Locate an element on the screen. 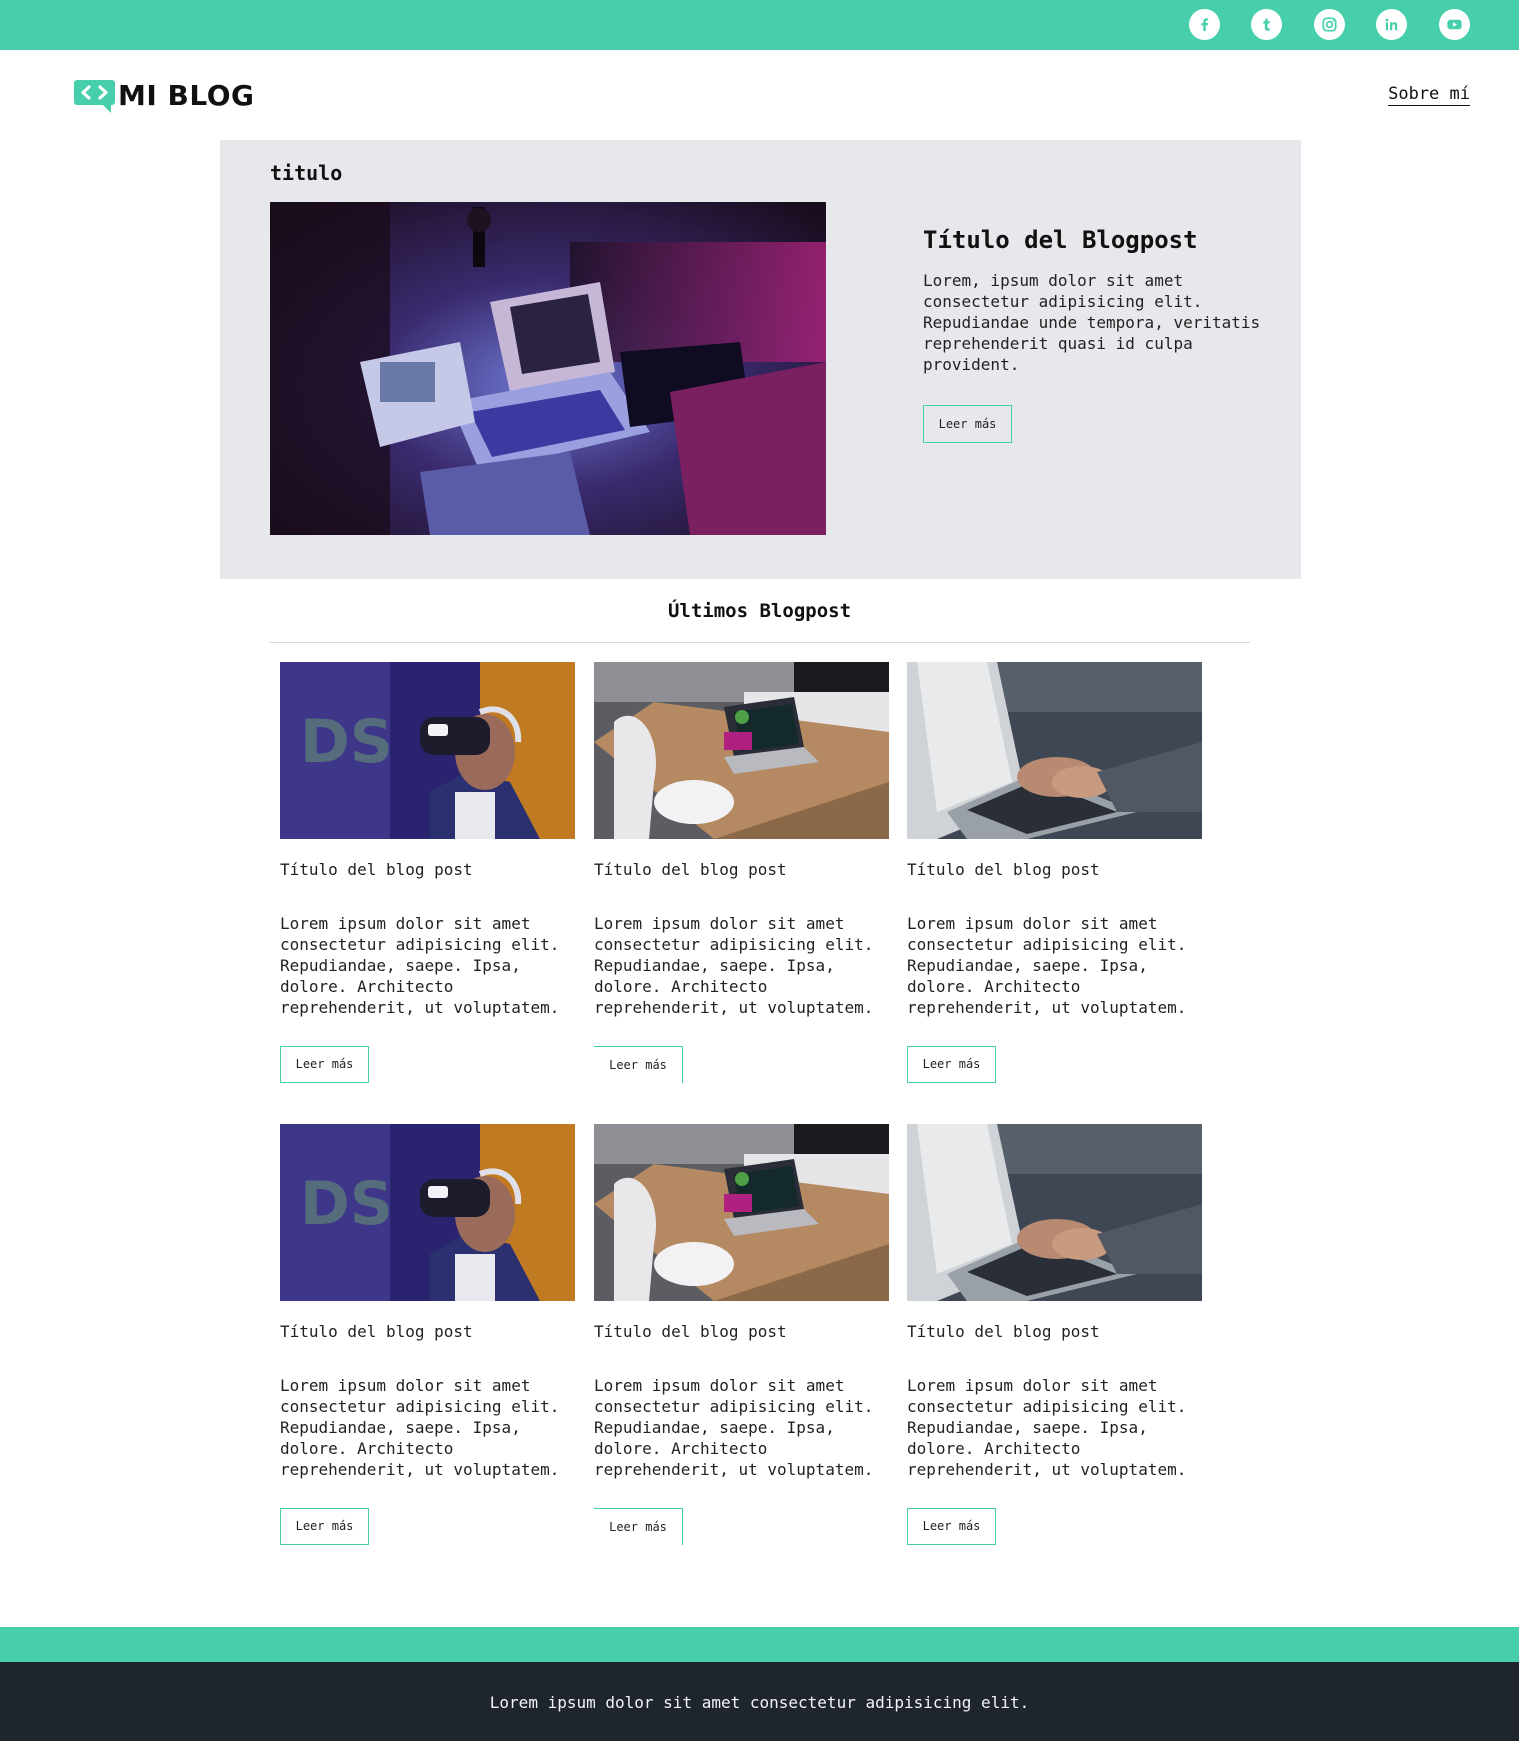 The image size is (1519, 1741). featured-image is located at coordinates (548, 368).